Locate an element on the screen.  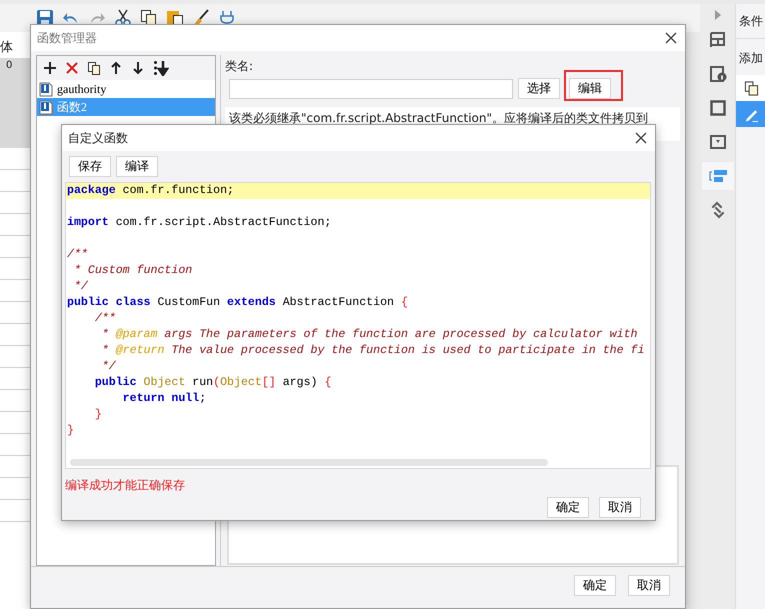
code-line: * Custom function is located at coordinates (133, 271).